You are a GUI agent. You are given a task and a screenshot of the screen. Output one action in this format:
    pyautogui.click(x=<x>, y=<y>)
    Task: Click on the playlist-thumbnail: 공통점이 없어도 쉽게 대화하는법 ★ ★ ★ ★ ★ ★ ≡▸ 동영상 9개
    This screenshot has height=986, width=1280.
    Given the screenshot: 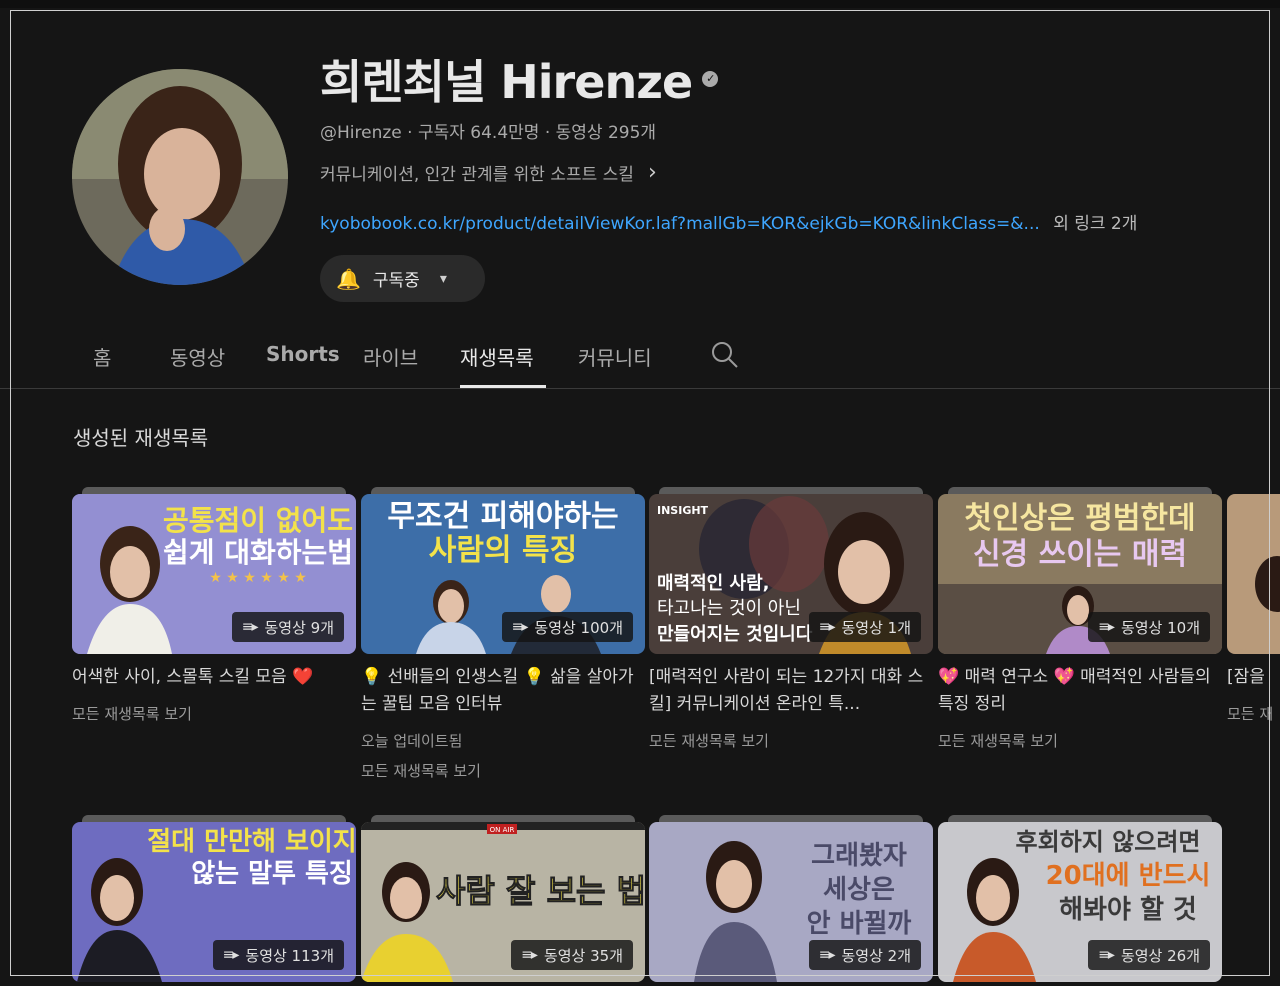 What is the action you would take?
    pyautogui.click(x=214, y=570)
    